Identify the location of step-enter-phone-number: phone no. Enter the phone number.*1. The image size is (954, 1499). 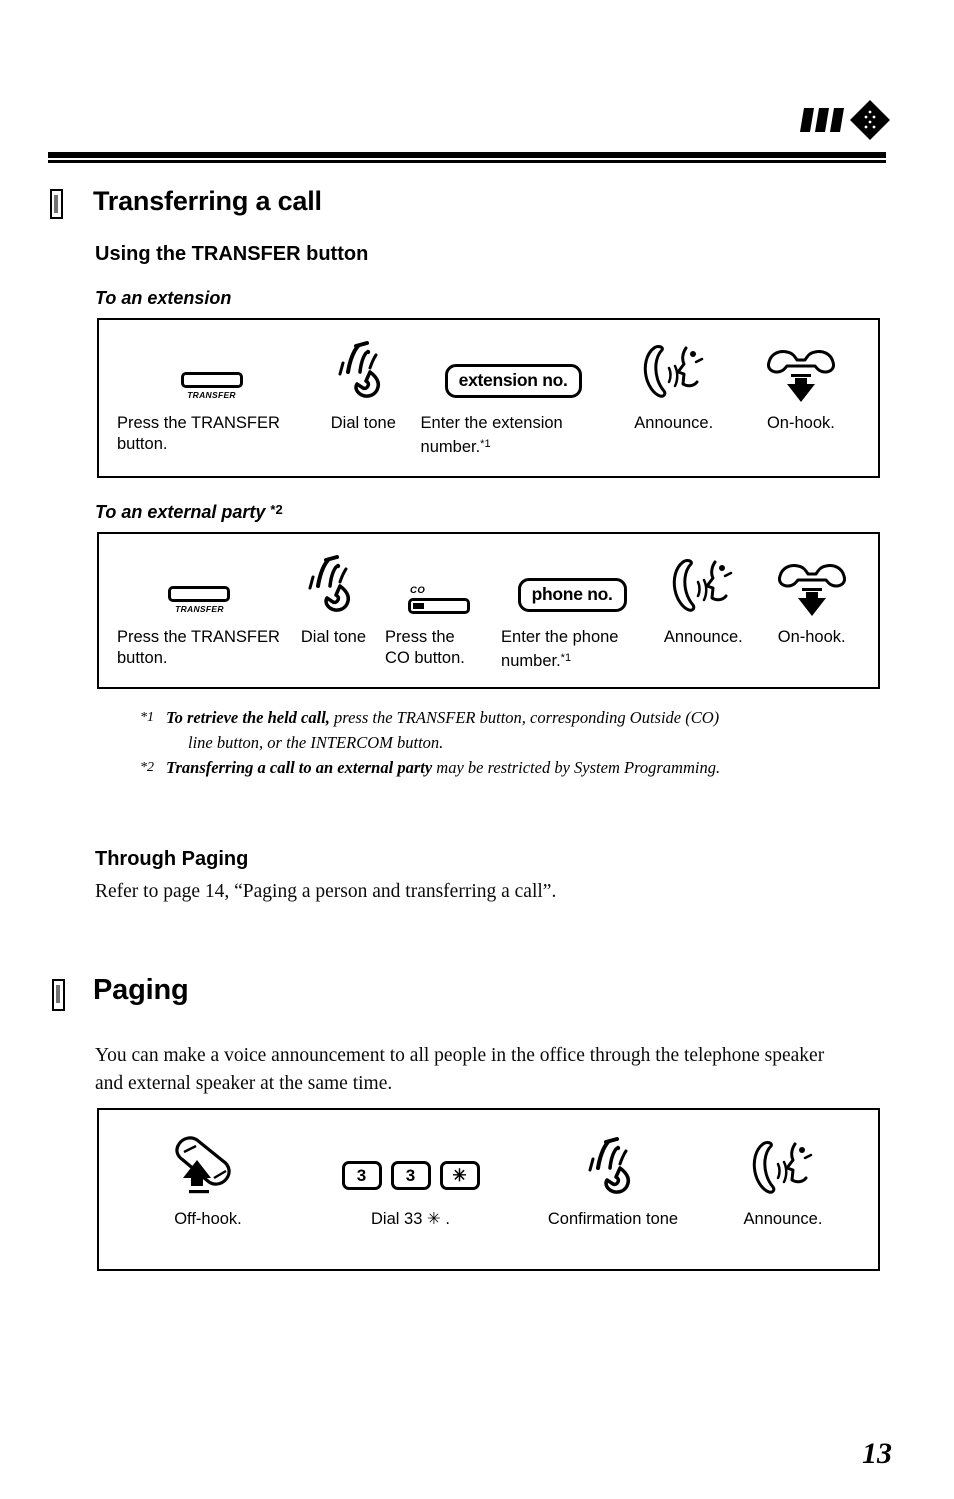
(572, 612).